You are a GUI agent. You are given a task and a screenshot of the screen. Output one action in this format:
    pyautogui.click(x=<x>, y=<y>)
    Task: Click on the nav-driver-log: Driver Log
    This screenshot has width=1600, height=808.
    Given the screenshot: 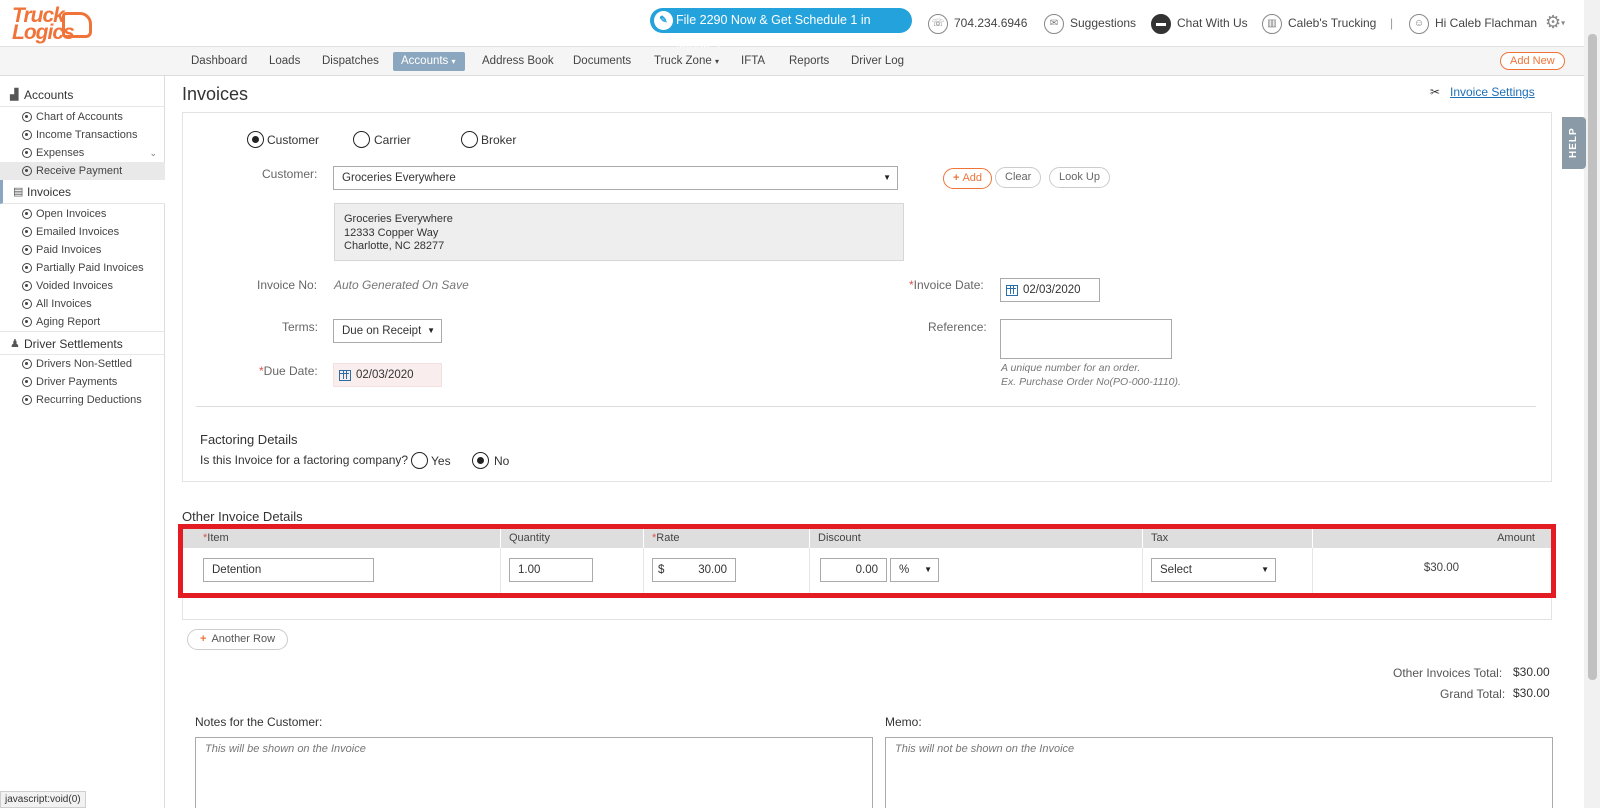 What is the action you would take?
    pyautogui.click(x=877, y=61)
    